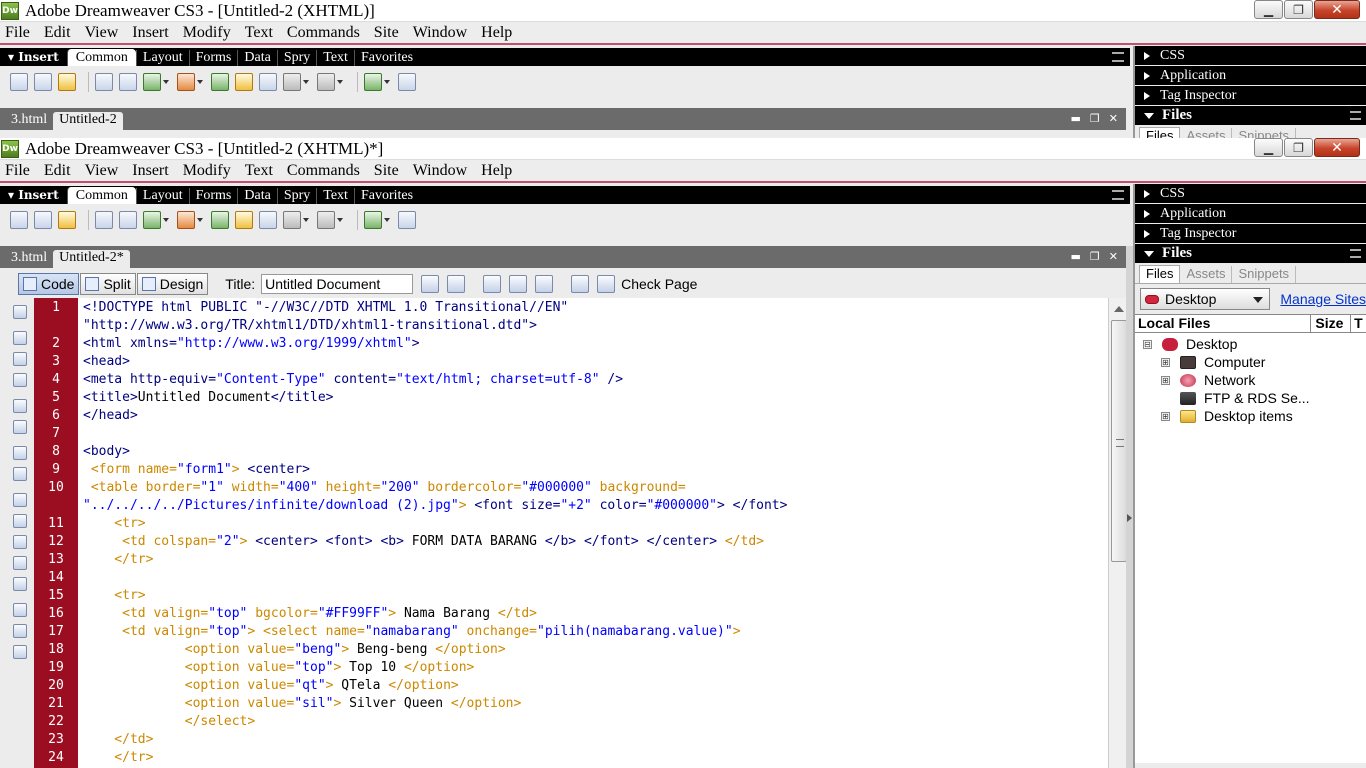 Image resolution: width=1366 pixels, height=768 pixels. I want to click on menu-window: Window, so click(440, 171).